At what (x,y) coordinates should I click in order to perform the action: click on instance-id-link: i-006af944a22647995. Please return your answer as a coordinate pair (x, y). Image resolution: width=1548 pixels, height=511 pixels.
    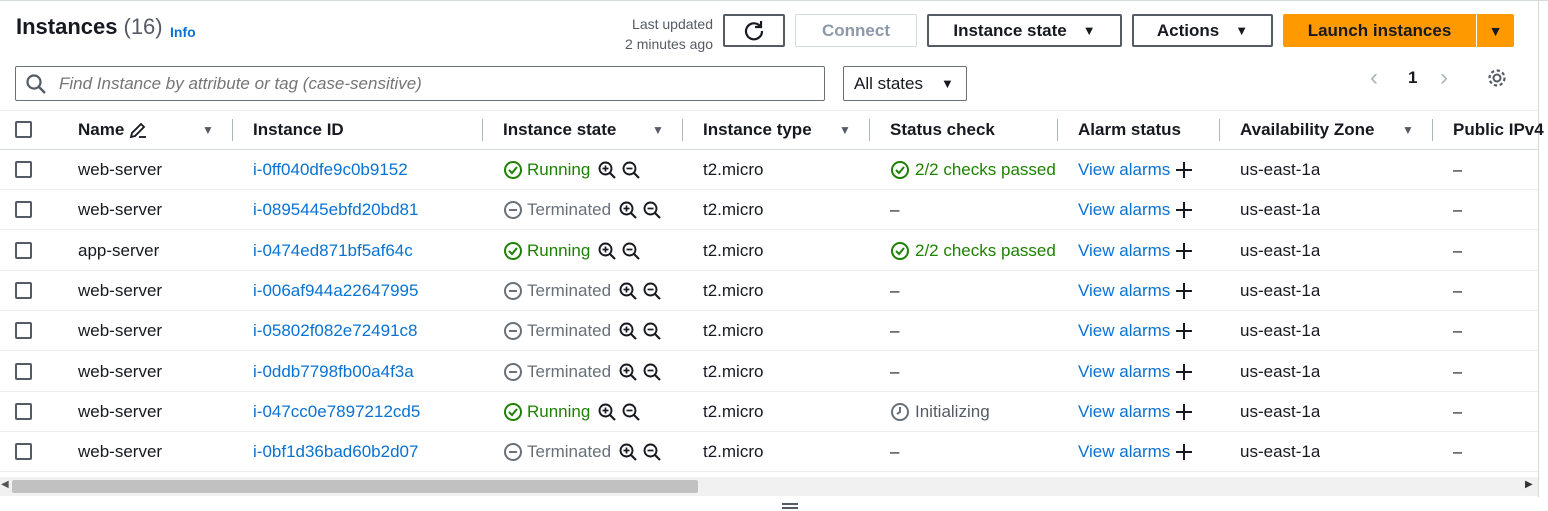
    Looking at the image, I should click on (335, 291).